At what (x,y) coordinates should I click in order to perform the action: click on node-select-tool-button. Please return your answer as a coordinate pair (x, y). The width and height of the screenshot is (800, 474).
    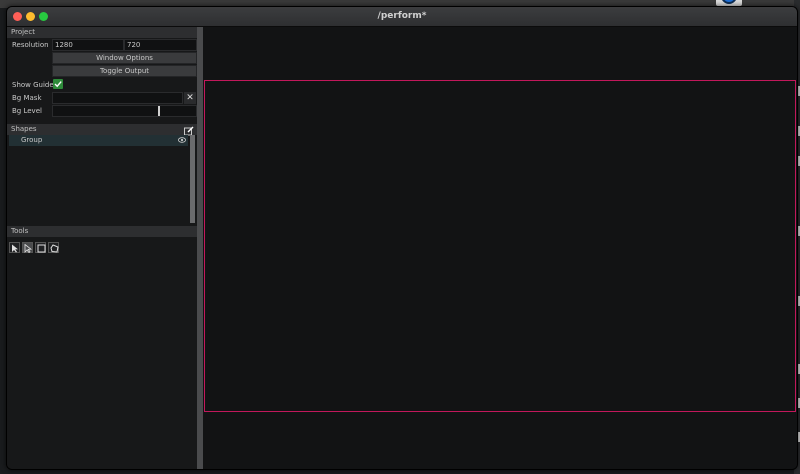
    Looking at the image, I should click on (27, 247).